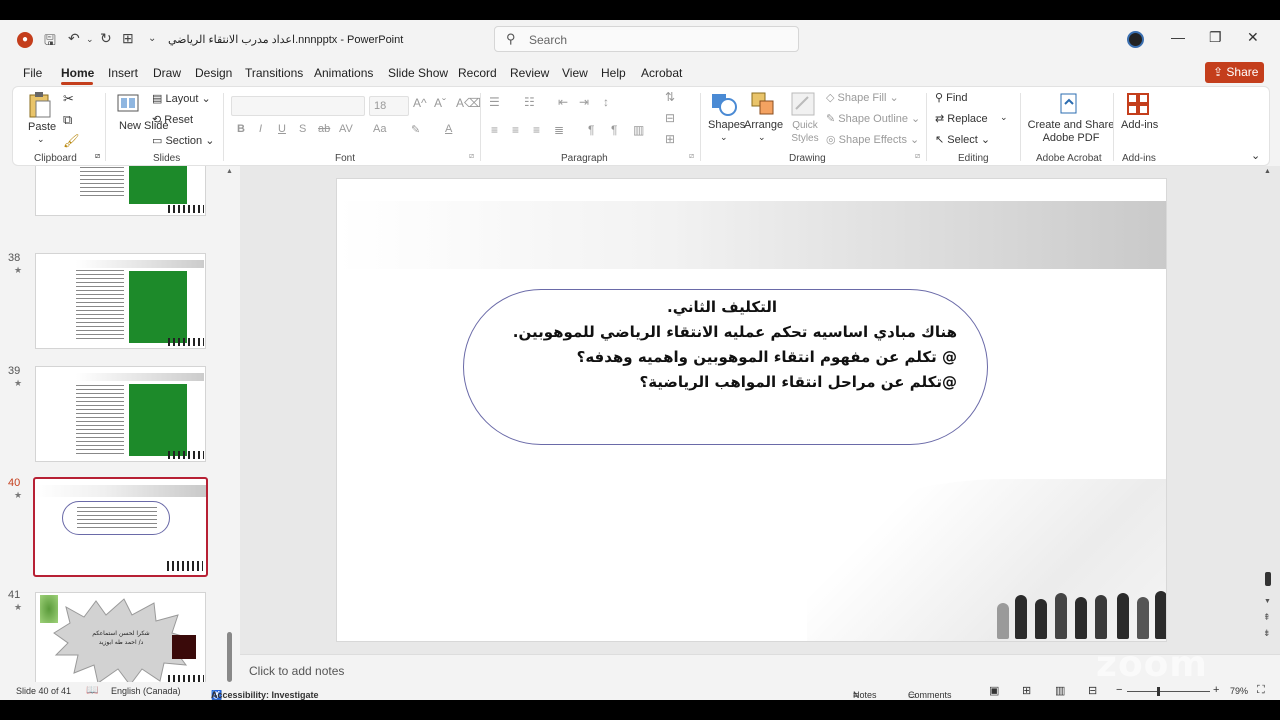 The width and height of the screenshot is (1280, 720). What do you see at coordinates (799, 382) in the screenshot?
I see `slide-body-line-3: @تكلم عن مراحل انتقاء المواهب الرياضية؟` at bounding box center [799, 382].